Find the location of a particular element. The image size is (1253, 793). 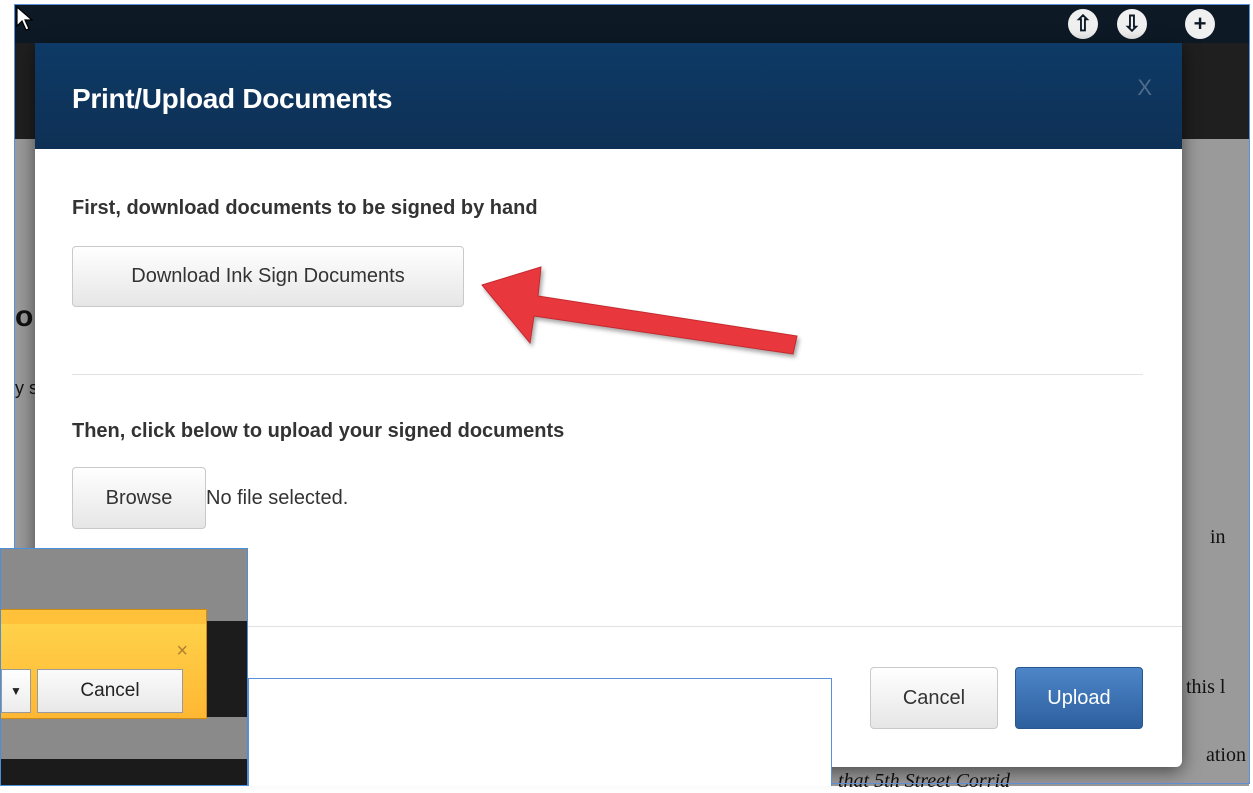

background-text-fragment-in: in is located at coordinates (1218, 537).